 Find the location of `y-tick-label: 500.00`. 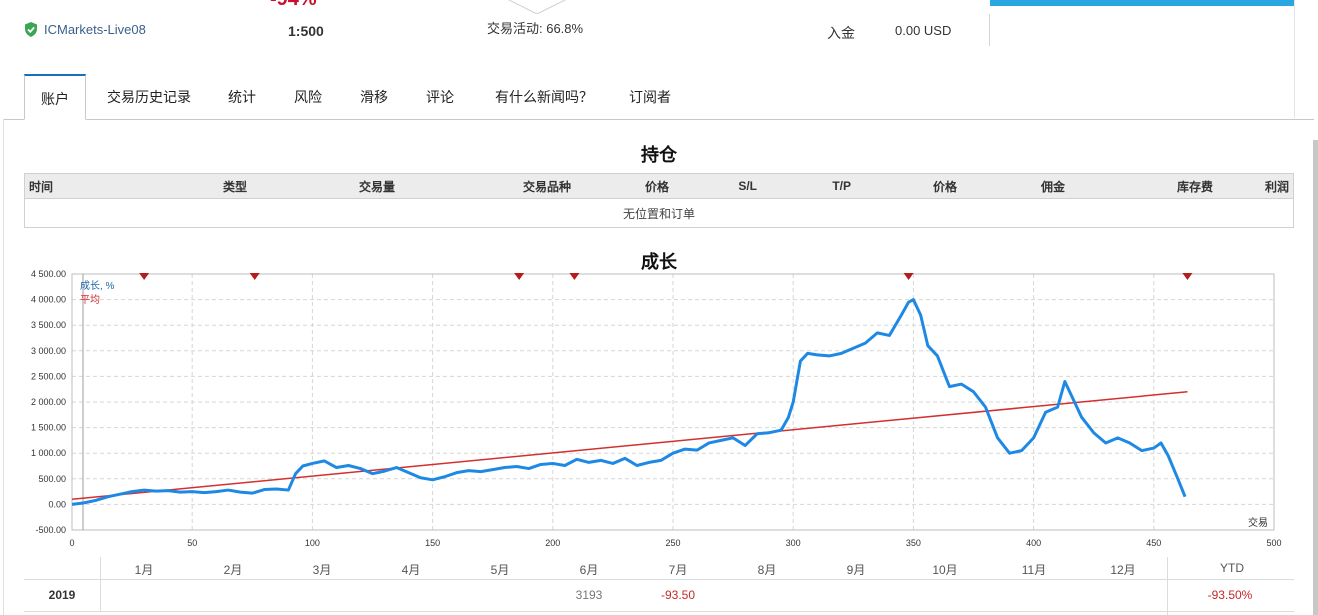

y-tick-label: 500.00 is located at coordinates (52, 479).